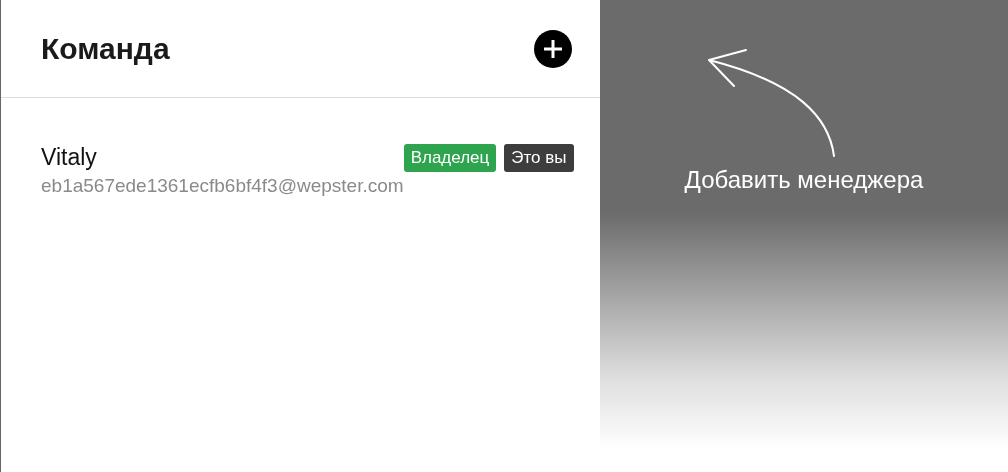 The height and width of the screenshot is (472, 1008). I want to click on panel-title: Команда, so click(105, 48).